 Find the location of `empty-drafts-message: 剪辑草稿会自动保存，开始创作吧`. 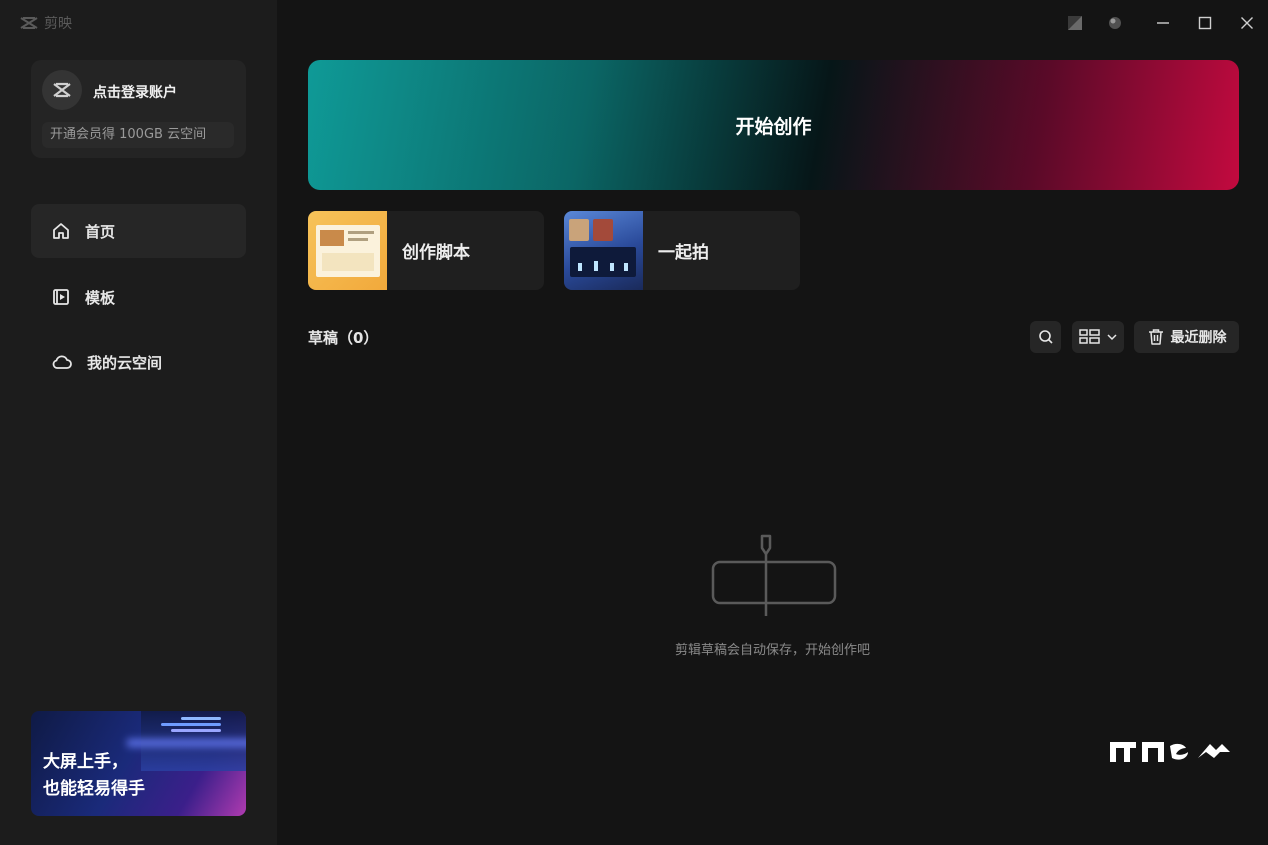

empty-drafts-message: 剪辑草稿会自动保存，开始创作吧 is located at coordinates (772, 650).